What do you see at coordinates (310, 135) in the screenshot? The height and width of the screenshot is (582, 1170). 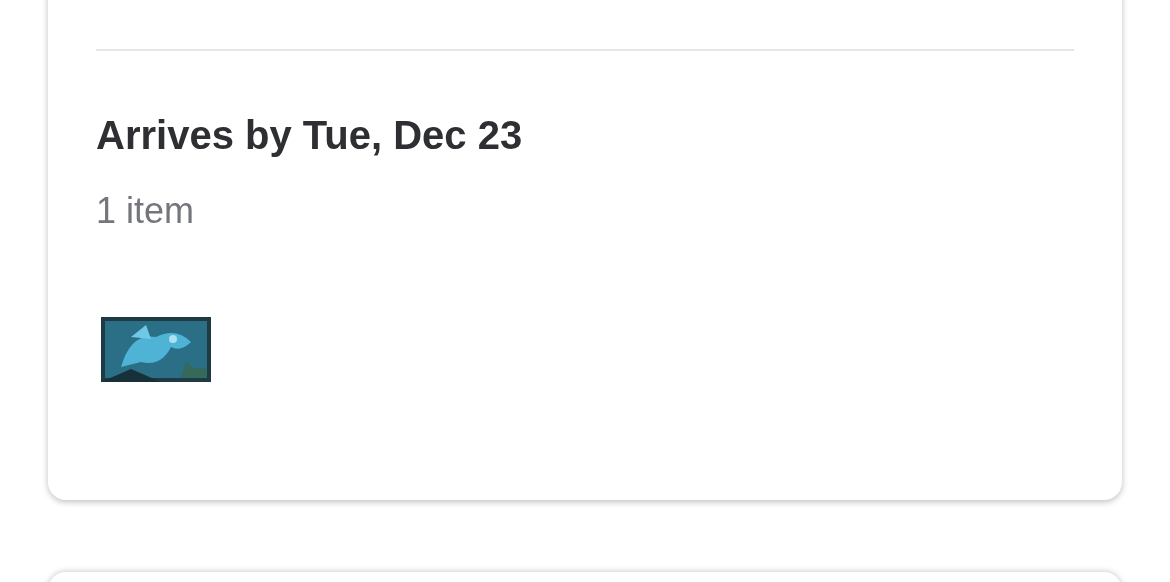 I see `delivery-title: Arrives by Tue, Dec 23` at bounding box center [310, 135].